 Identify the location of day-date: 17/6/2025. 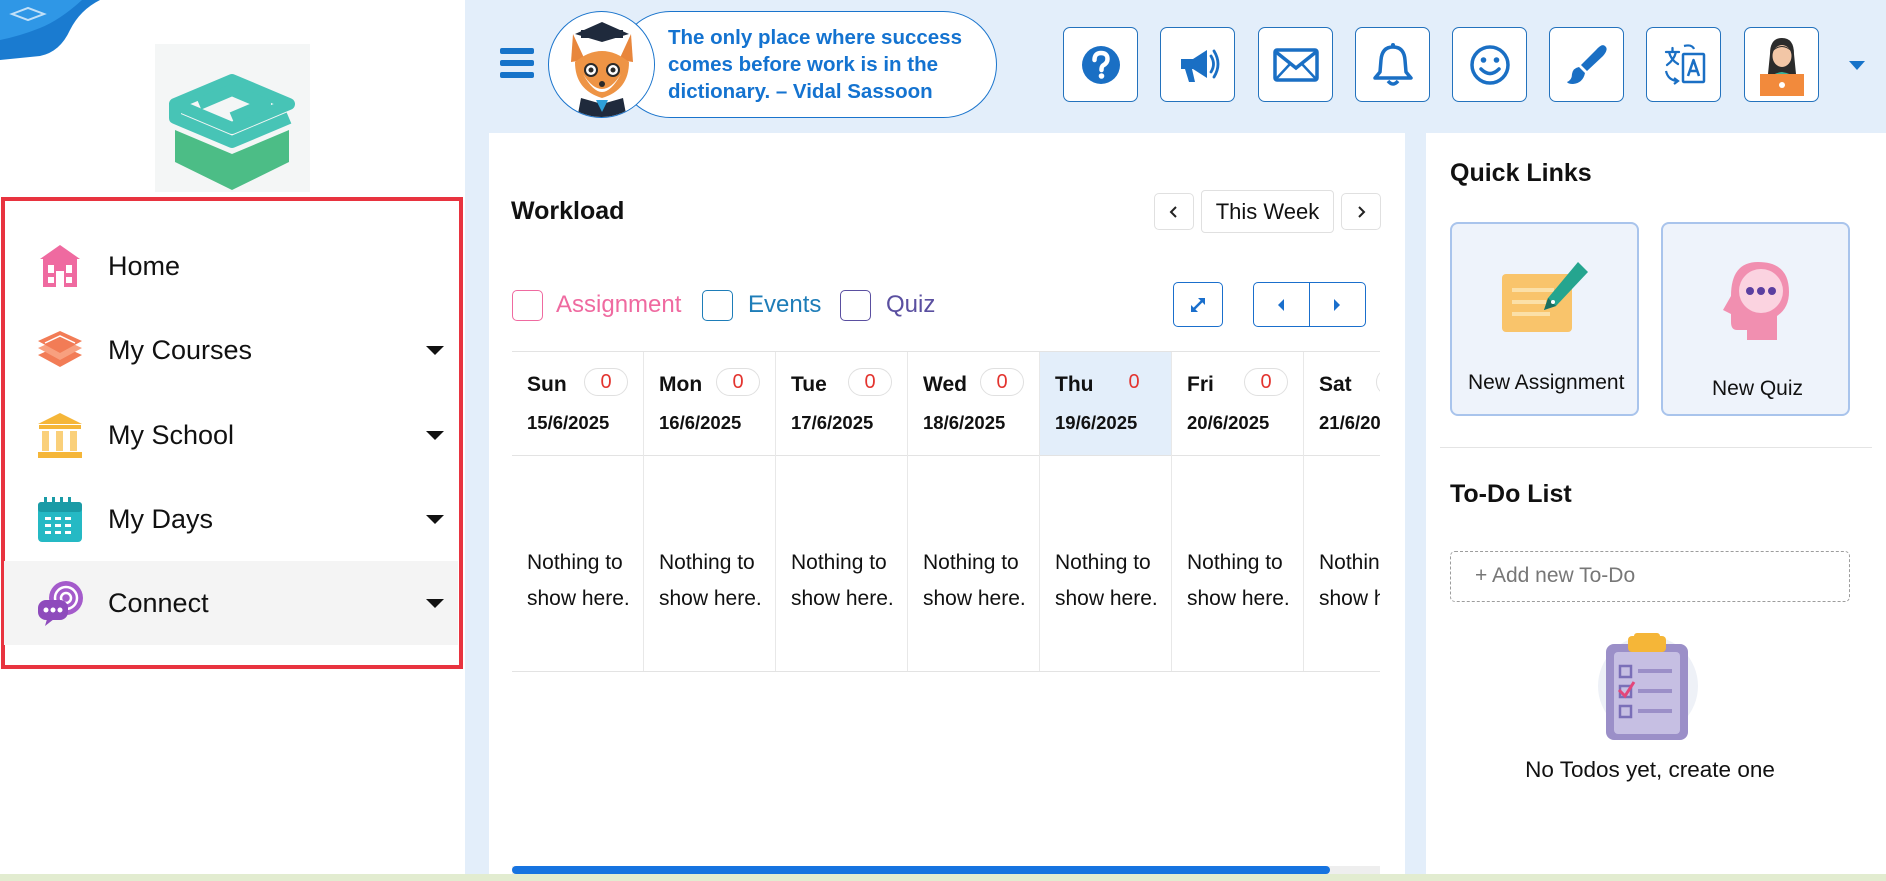
(832, 422).